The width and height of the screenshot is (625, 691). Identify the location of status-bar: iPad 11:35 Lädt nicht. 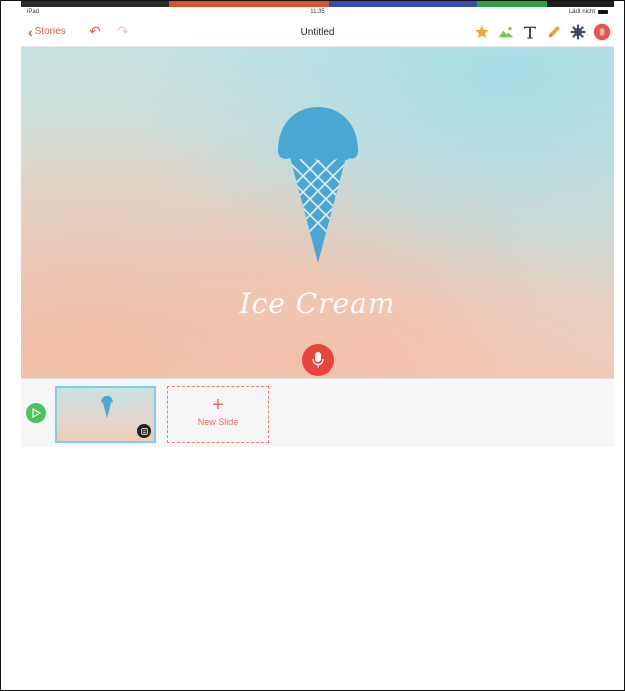
(317, 12).